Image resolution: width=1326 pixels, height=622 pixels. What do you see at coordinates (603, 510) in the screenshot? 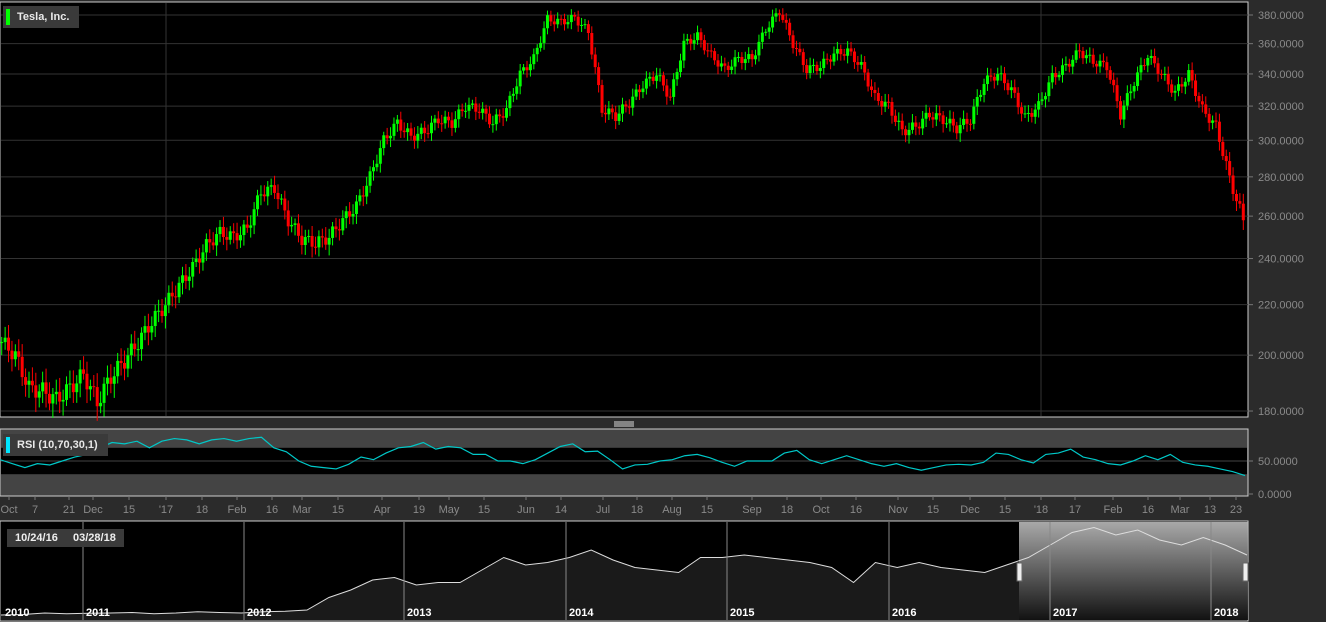
I see `x-tick-label: Jul` at bounding box center [603, 510].